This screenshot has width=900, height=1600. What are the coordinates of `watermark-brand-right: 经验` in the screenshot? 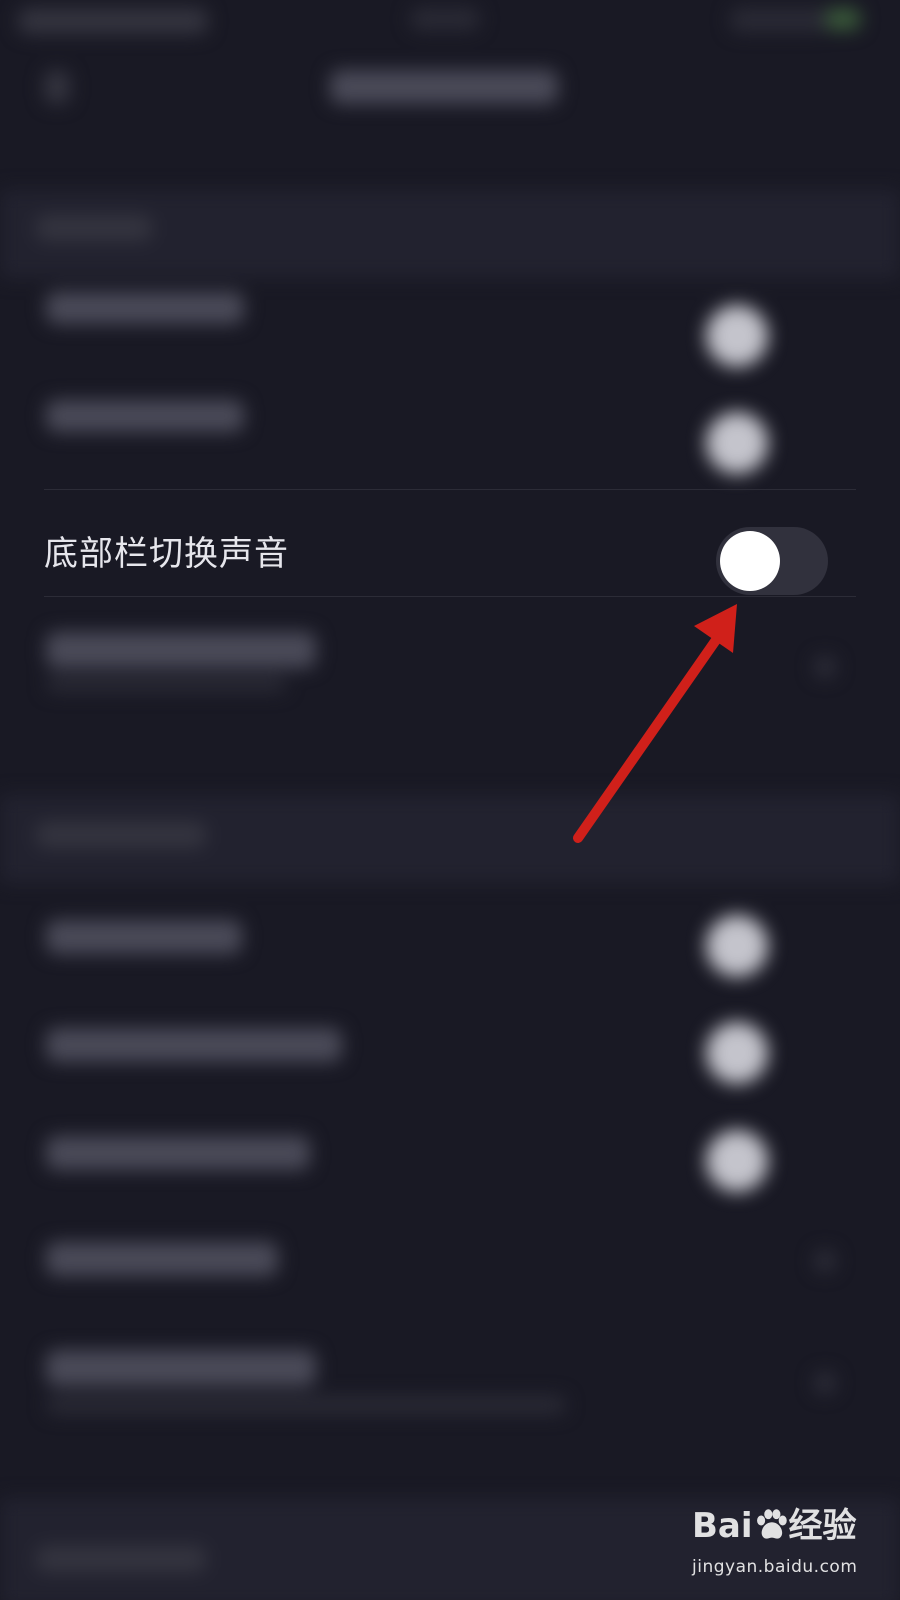 It's located at (822, 1526).